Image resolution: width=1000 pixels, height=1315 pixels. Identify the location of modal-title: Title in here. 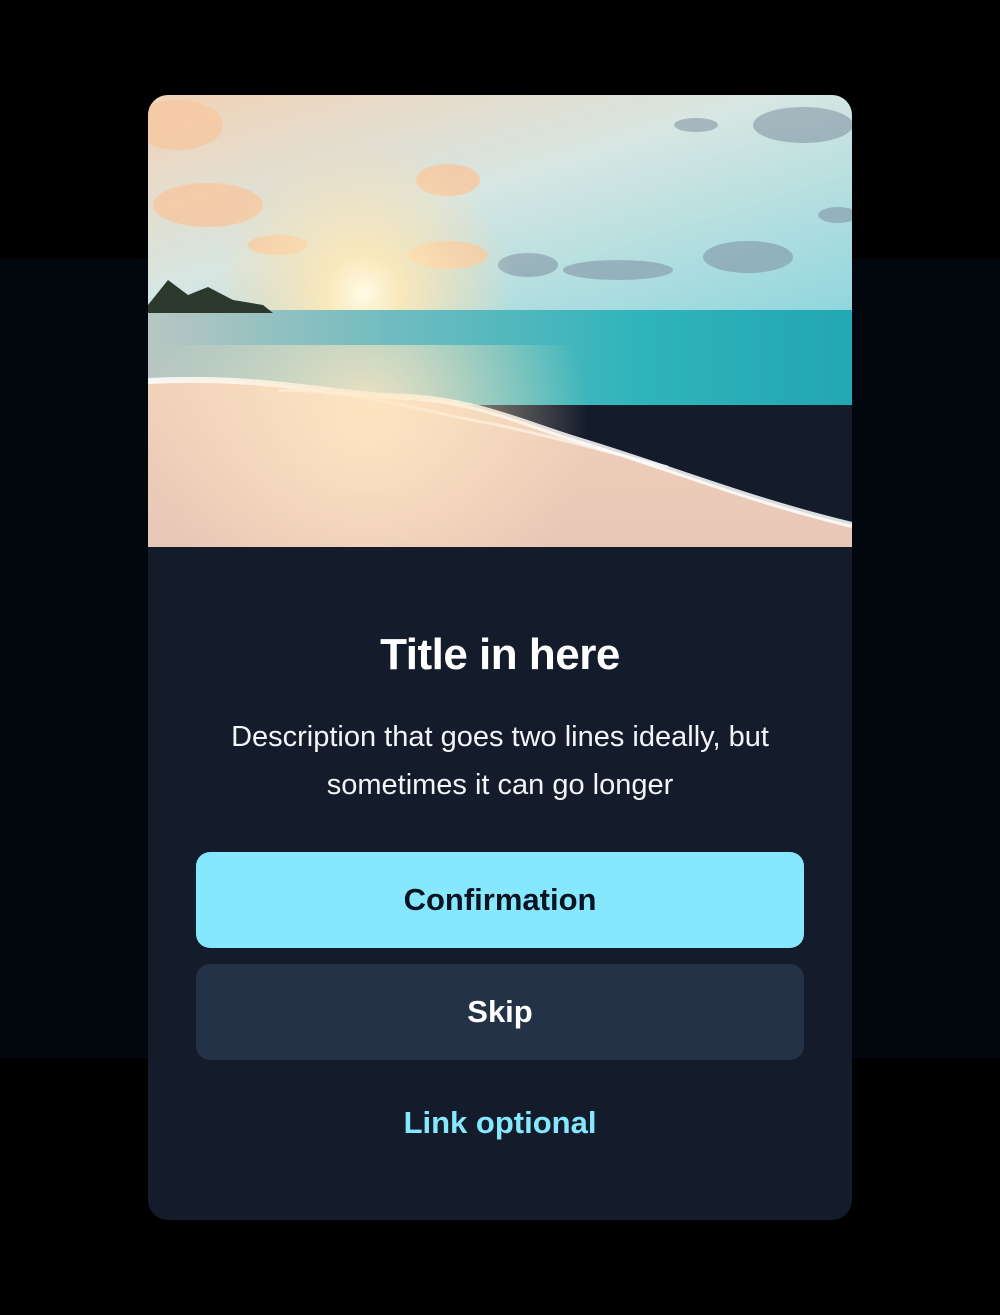
(500, 654).